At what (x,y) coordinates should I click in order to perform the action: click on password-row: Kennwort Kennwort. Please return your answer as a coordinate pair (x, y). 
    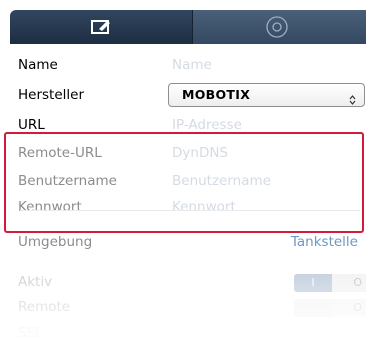
    Looking at the image, I should click on (188, 207).